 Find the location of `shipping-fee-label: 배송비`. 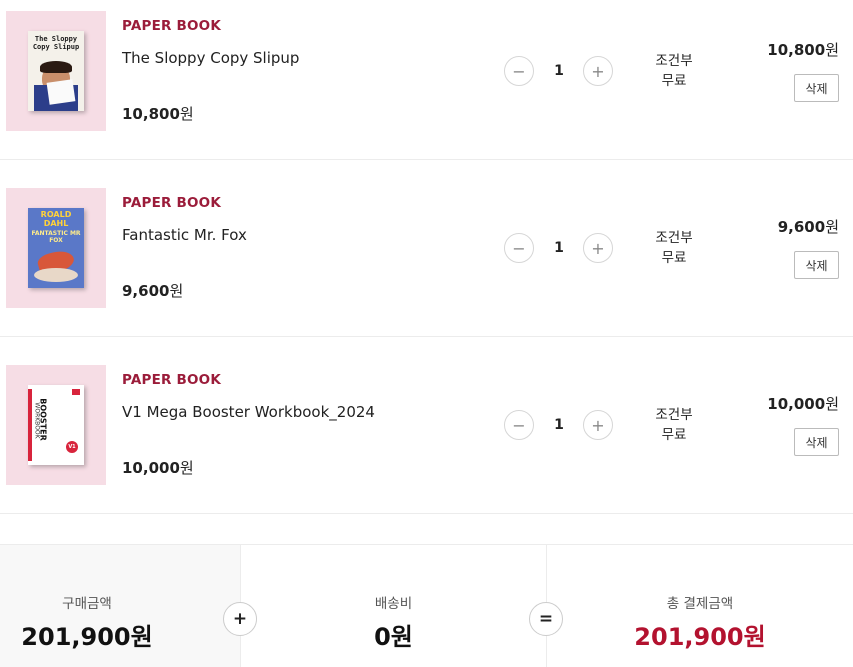

shipping-fee-label: 배송비 is located at coordinates (393, 604).